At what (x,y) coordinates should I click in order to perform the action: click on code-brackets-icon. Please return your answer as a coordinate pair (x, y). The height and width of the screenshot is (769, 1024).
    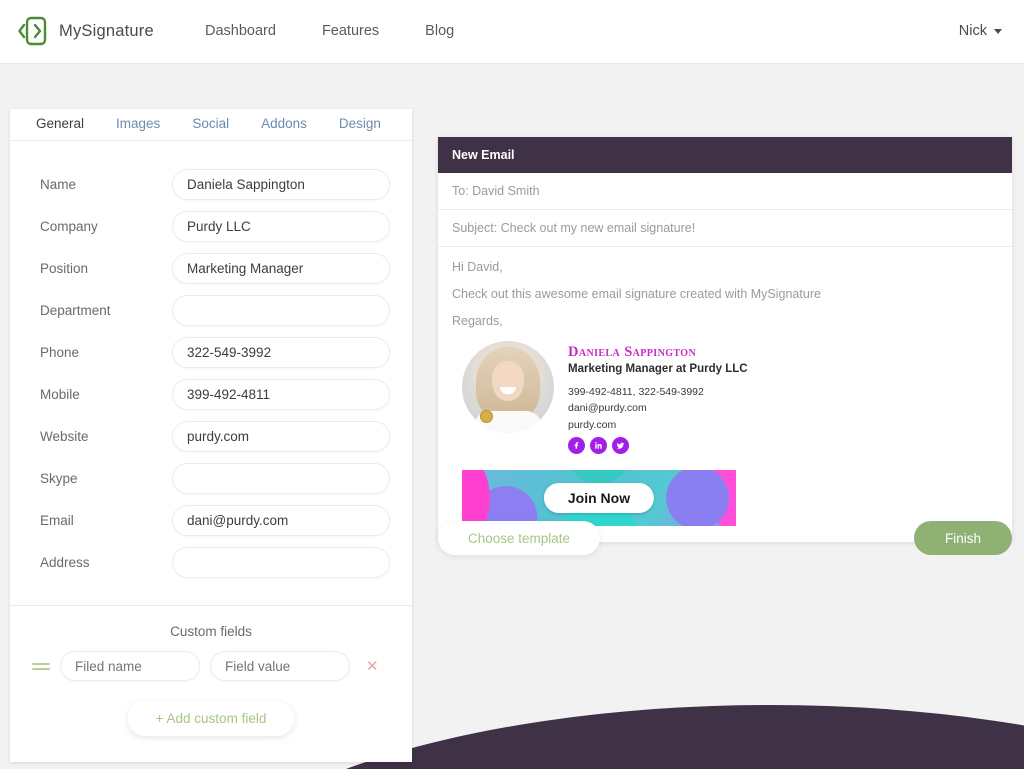
    Looking at the image, I should click on (33, 31).